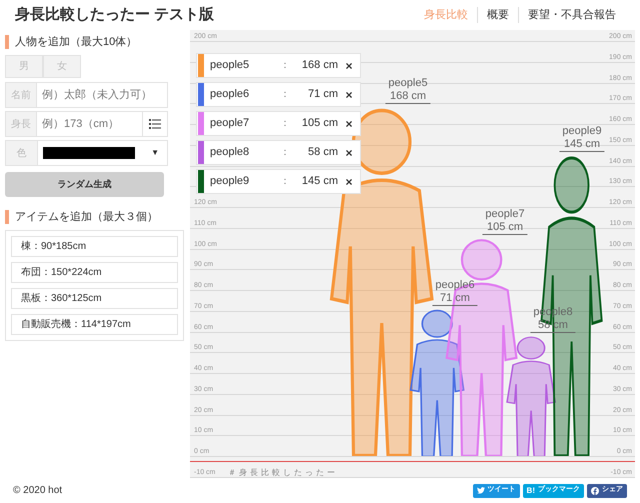 The height and width of the screenshot is (503, 640). I want to click on person-height: 58 cm, so click(323, 152).